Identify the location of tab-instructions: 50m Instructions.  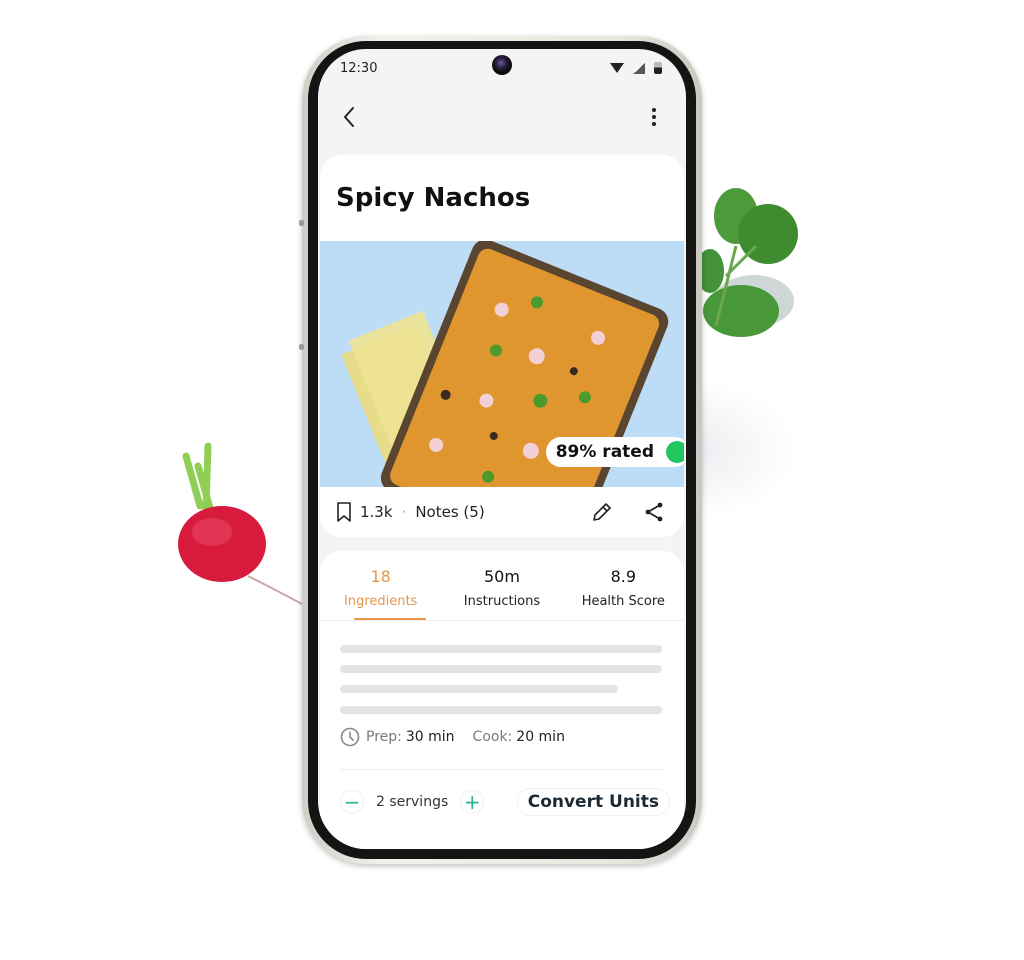
(502, 585).